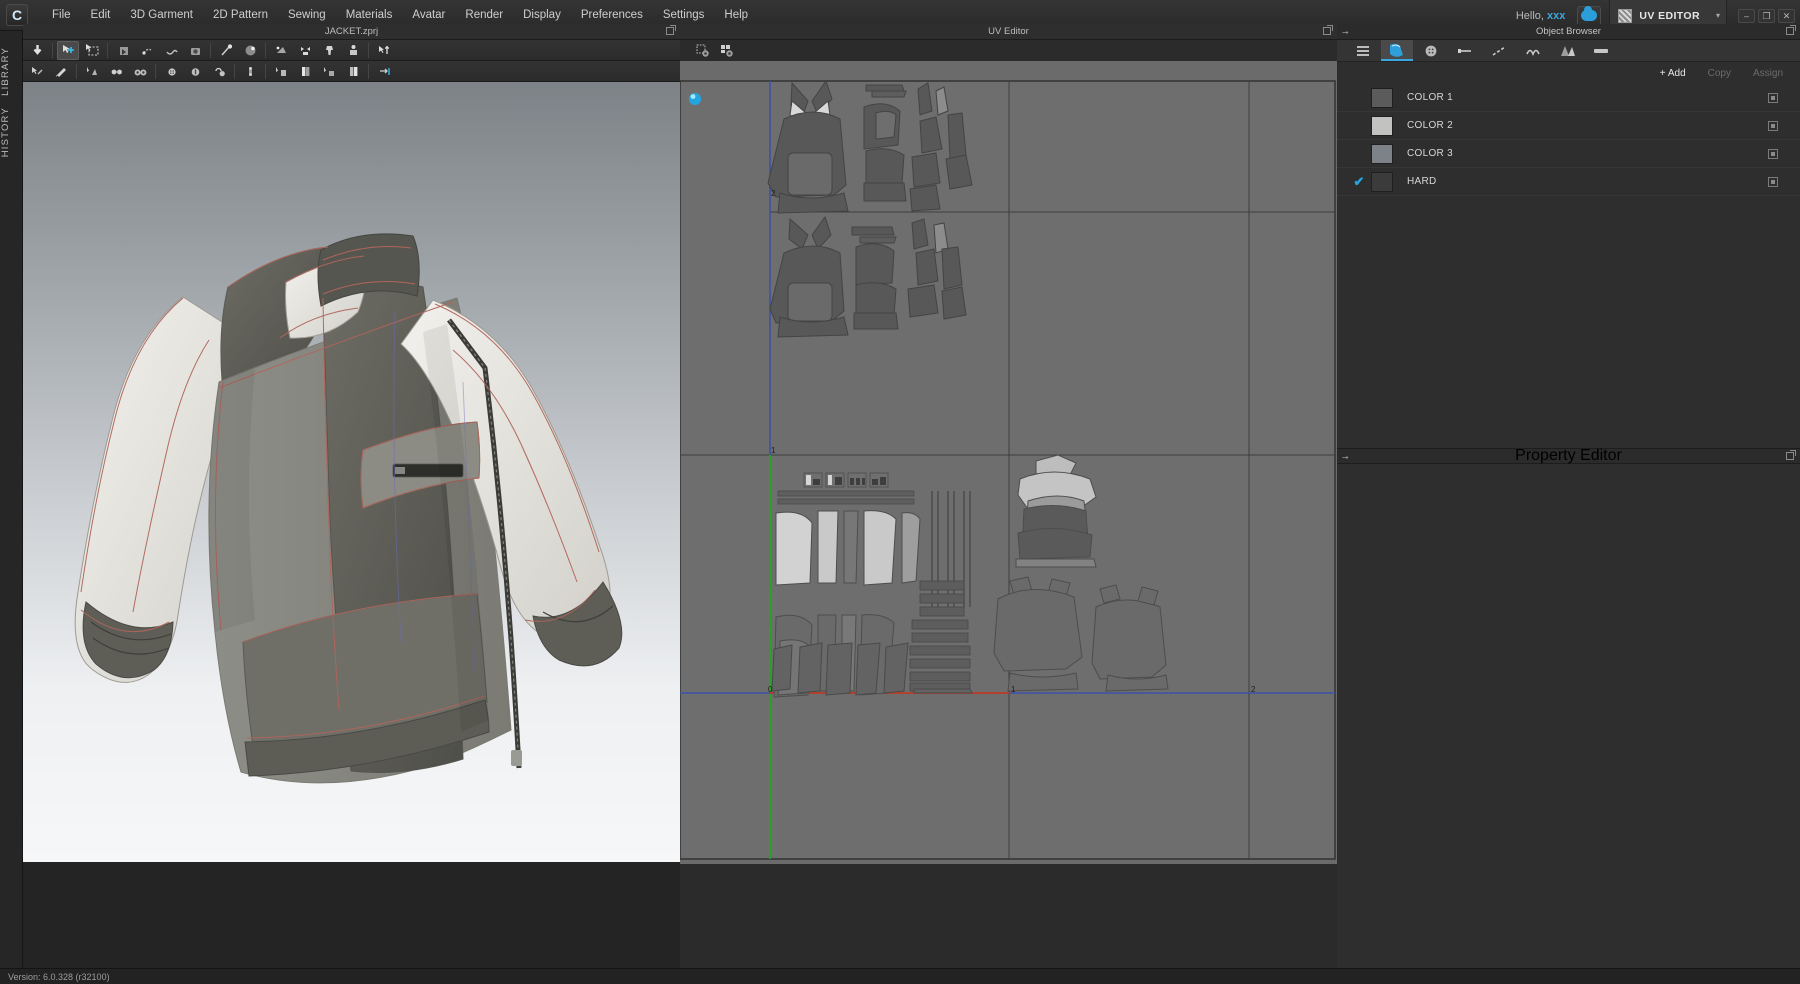  Describe the element at coordinates (484, 15) in the screenshot. I see `menu-item-render: Render` at that location.